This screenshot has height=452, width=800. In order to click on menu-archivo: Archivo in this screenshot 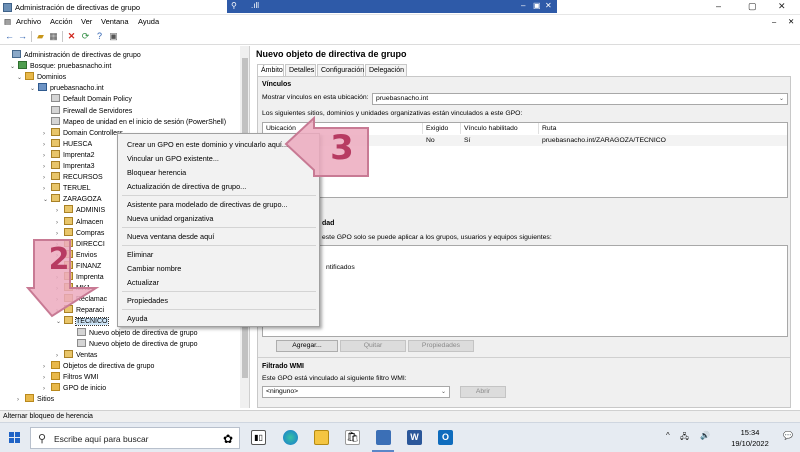, I will do `click(28, 21)`.